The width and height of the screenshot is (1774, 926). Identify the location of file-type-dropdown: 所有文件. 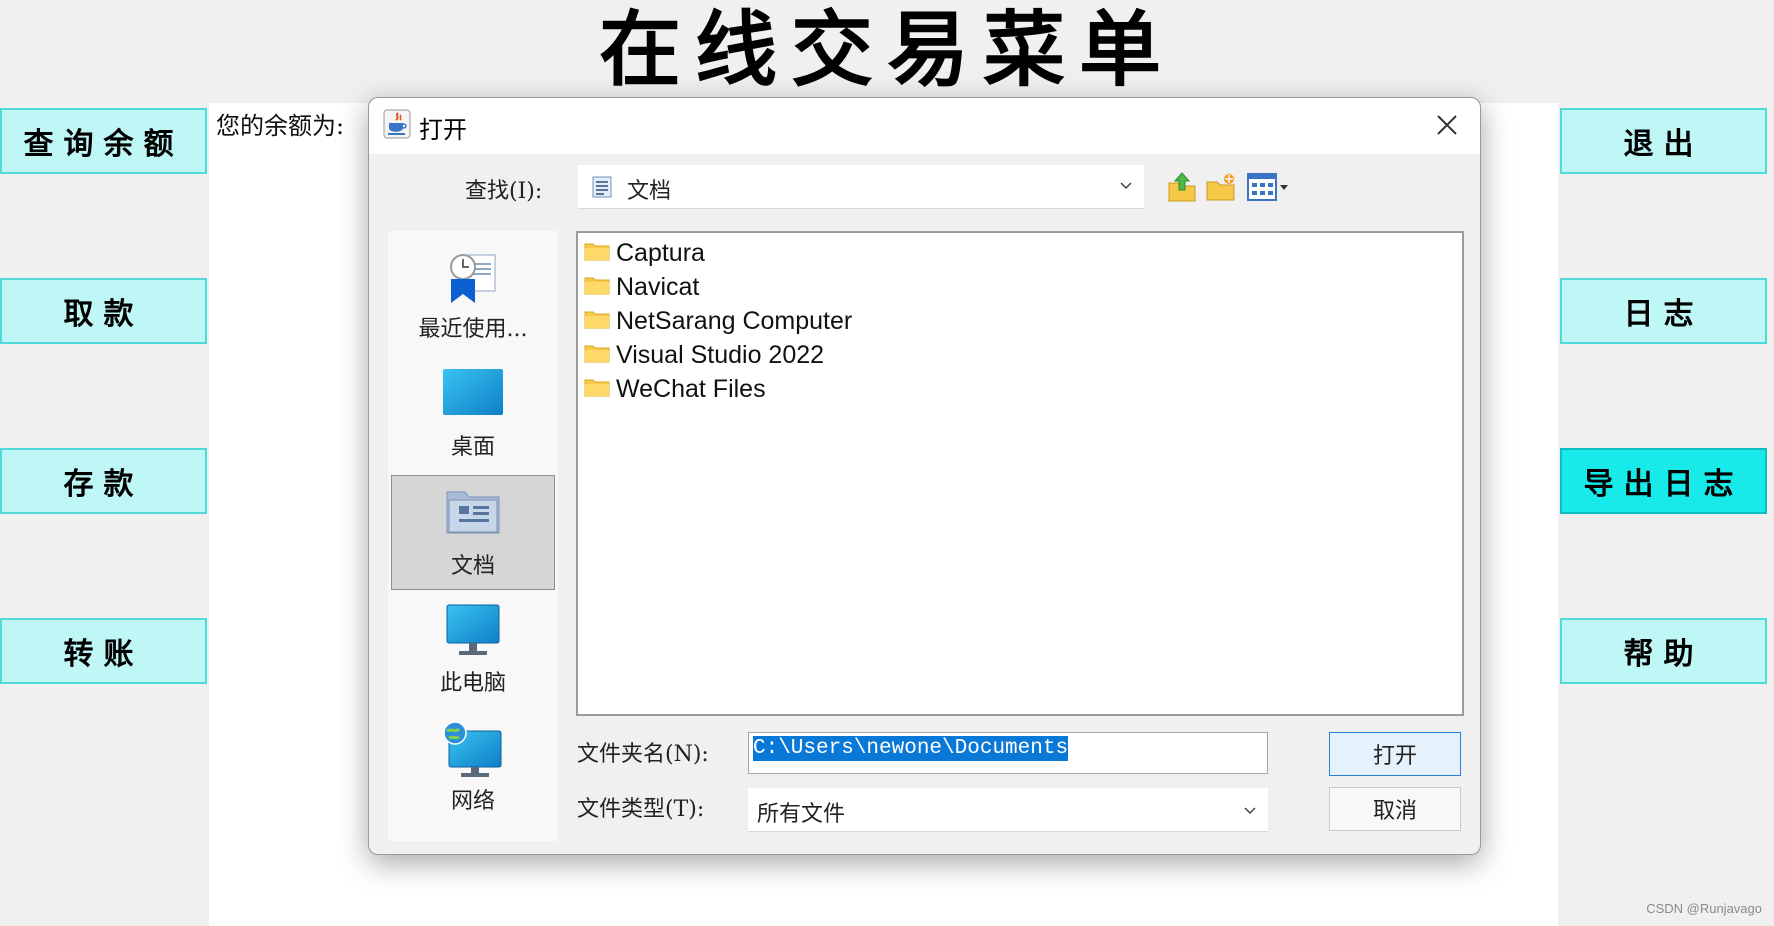
(1008, 810).